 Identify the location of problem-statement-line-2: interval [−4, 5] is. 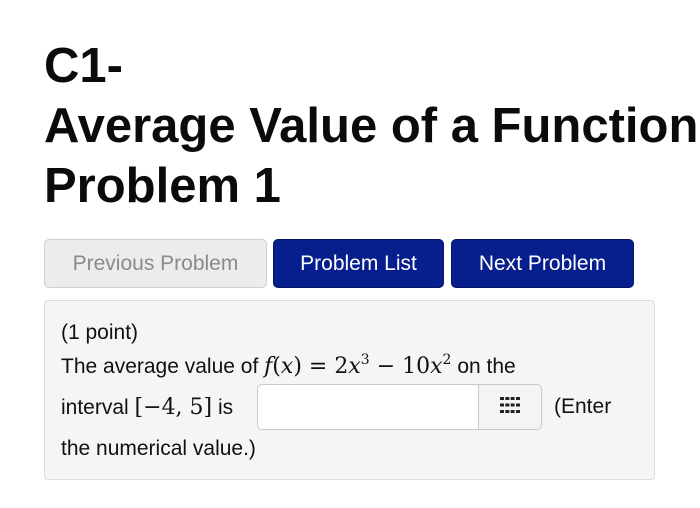
(147, 407).